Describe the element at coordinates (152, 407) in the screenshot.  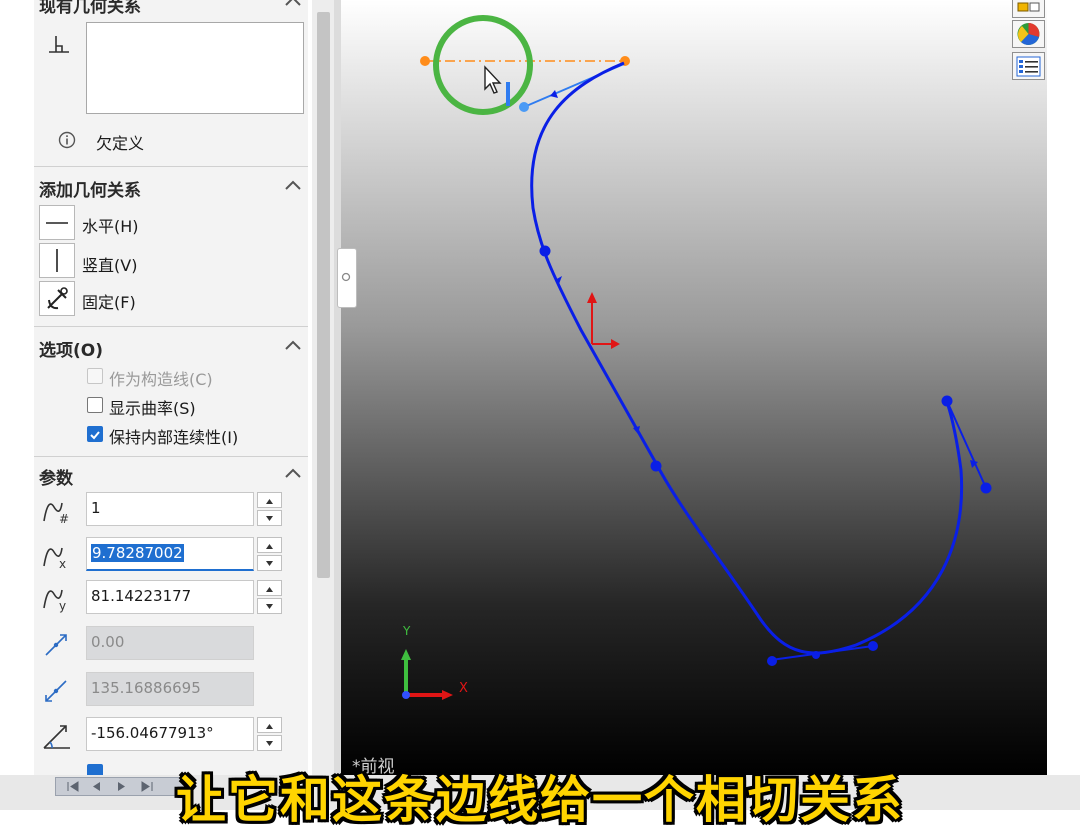
I see `show-curvature-label: 显示曲率(S)` at that location.